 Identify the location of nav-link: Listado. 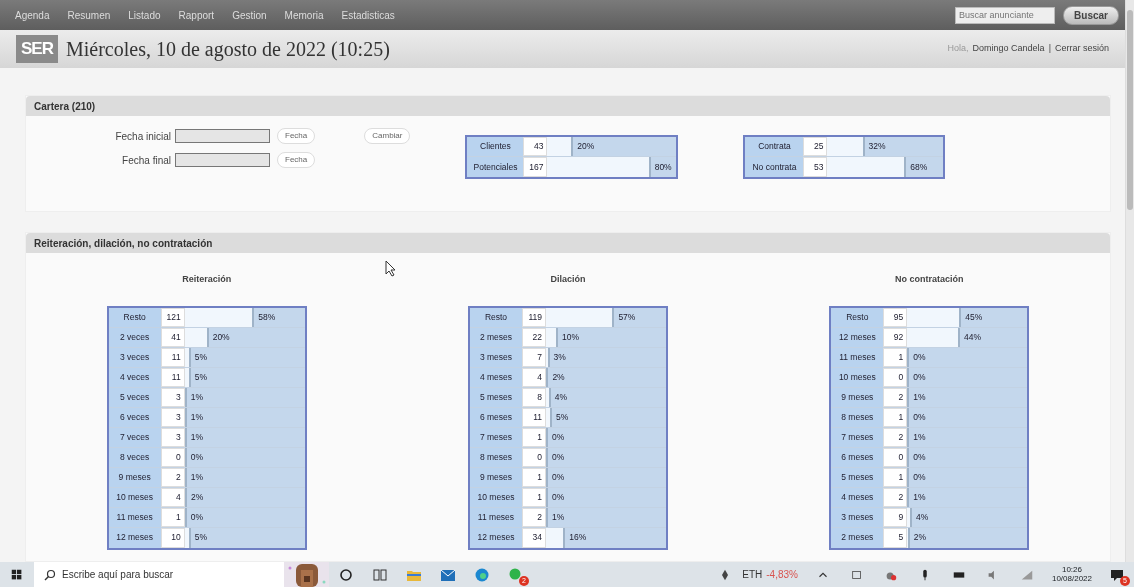
(144, 15).